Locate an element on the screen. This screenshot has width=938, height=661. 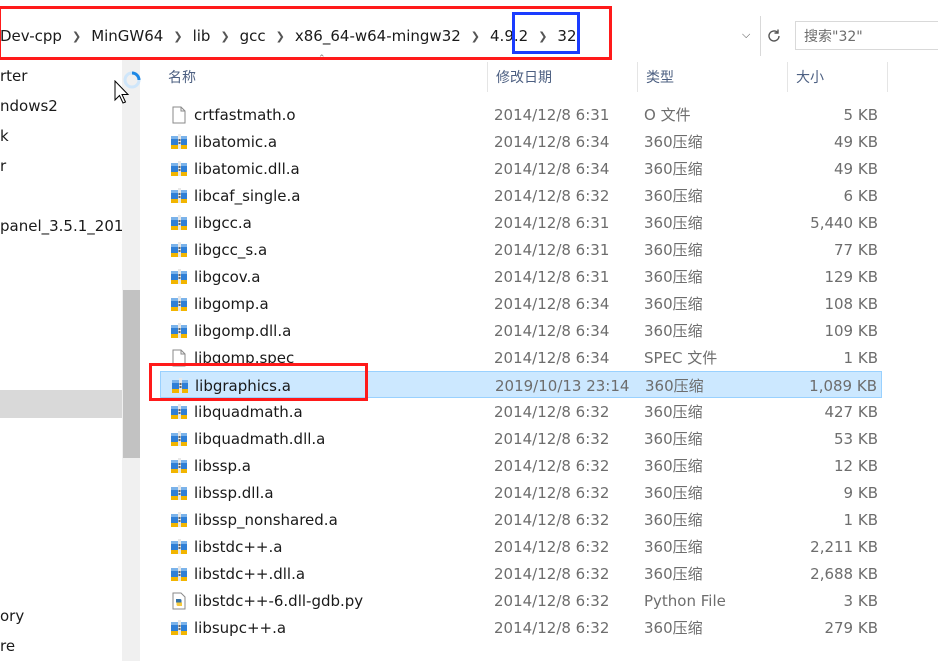
file-row: libssp.a 2014/12/8 6:32 360压缩 12 KB is located at coordinates (521, 465).